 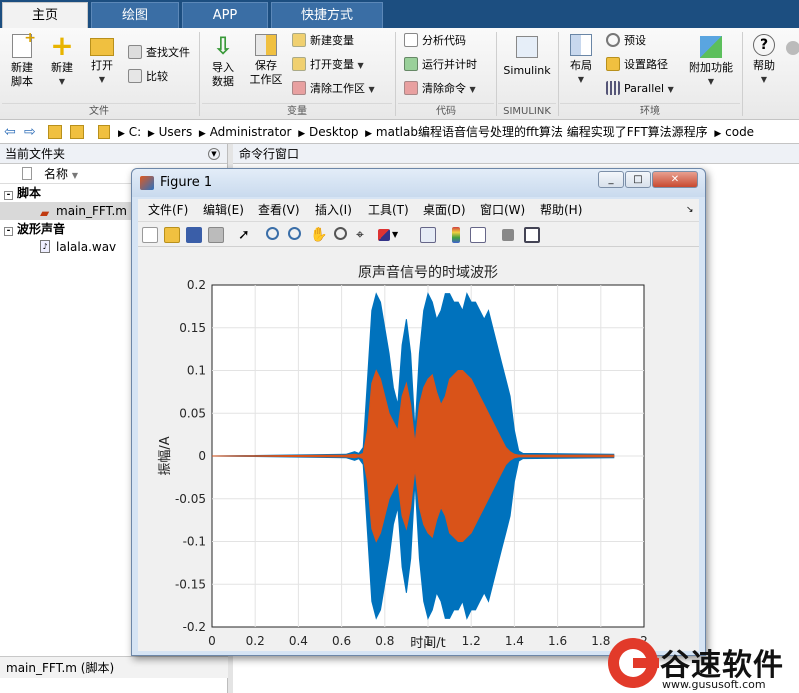 I want to click on group-simulink-label: SIMULINK, so click(x=527, y=110).